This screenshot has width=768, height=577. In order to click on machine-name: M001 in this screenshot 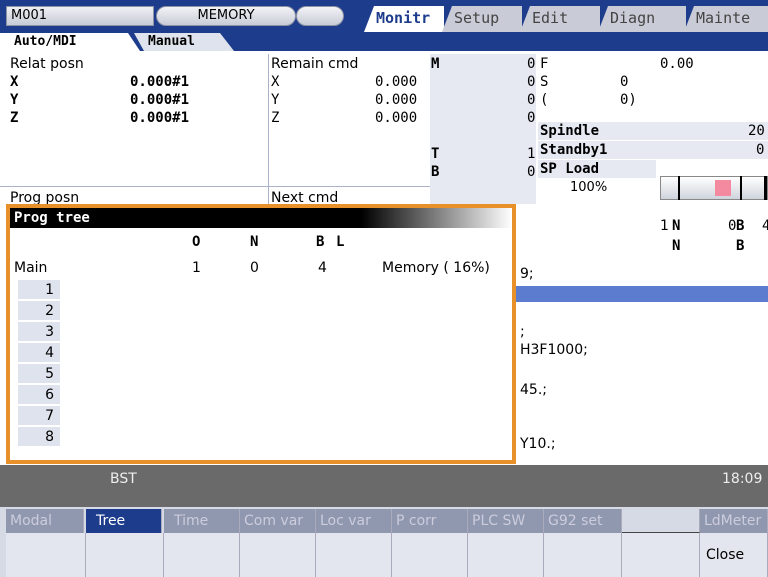, I will do `click(80, 16)`.